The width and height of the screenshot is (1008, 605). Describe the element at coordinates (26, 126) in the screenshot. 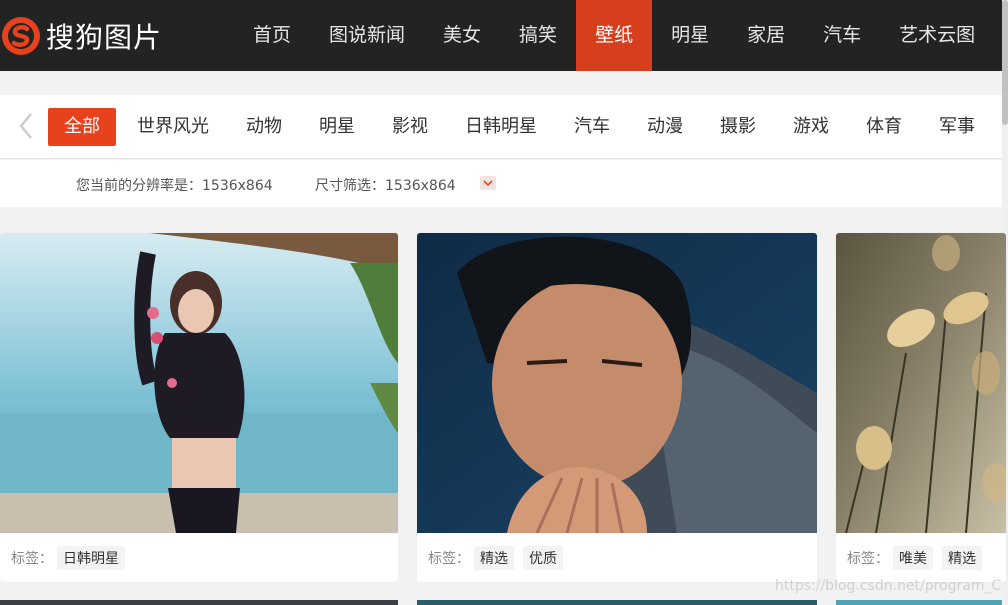

I see `chevron-left-icon` at that location.